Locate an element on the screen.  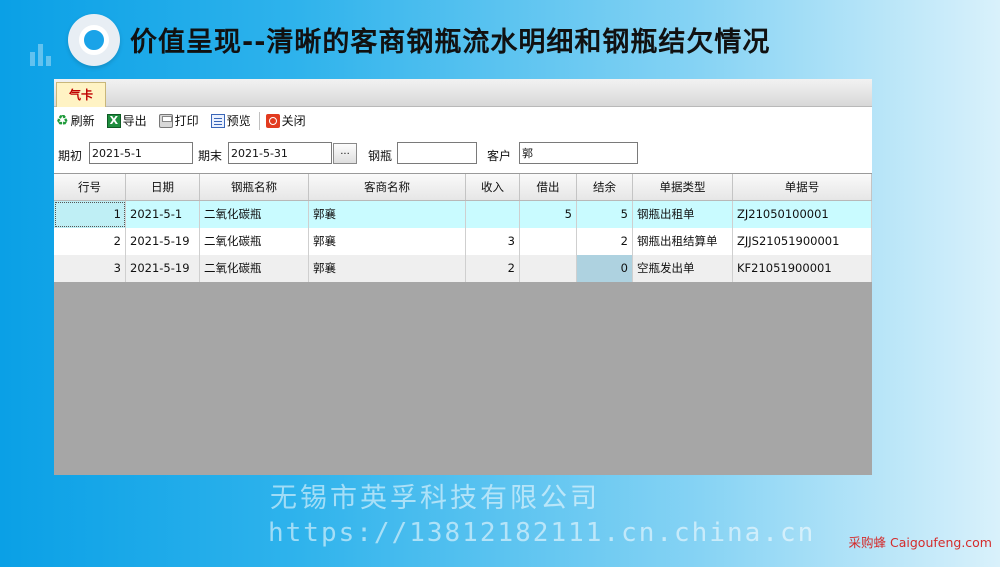
decorative-bars is located at coordinates (50, 51).